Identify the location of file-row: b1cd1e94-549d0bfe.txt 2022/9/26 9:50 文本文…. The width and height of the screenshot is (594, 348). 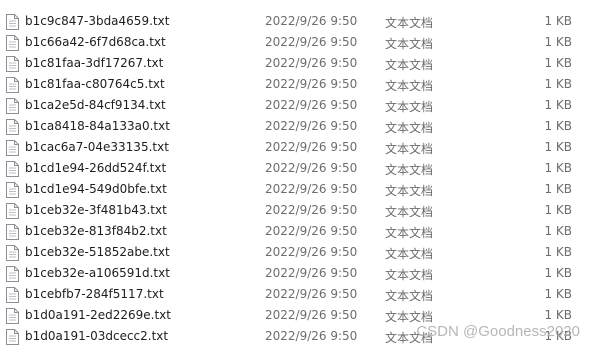
(297, 189).